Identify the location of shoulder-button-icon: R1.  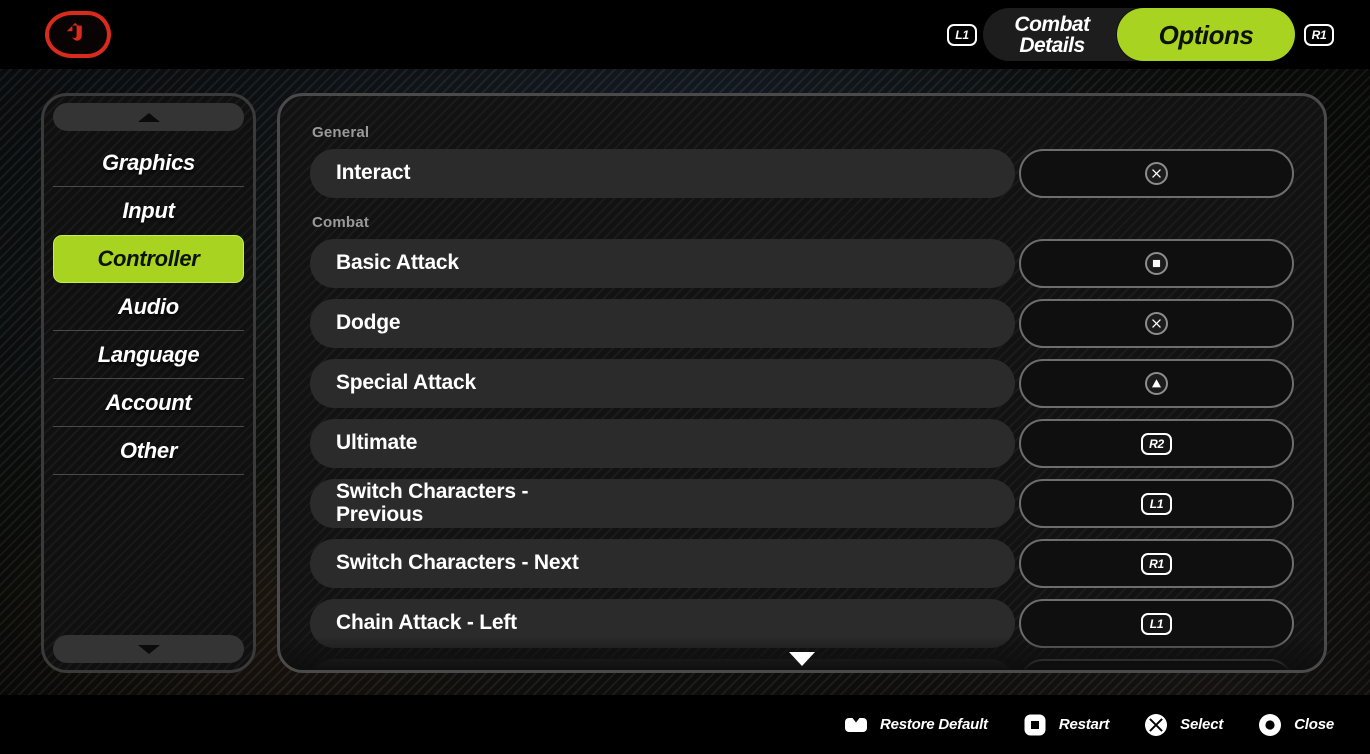
(1156, 563).